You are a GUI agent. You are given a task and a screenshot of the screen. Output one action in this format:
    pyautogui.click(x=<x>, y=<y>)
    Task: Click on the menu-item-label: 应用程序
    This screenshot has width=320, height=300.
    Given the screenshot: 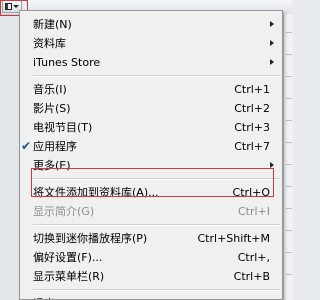 What is the action you would take?
    pyautogui.click(x=55, y=146)
    